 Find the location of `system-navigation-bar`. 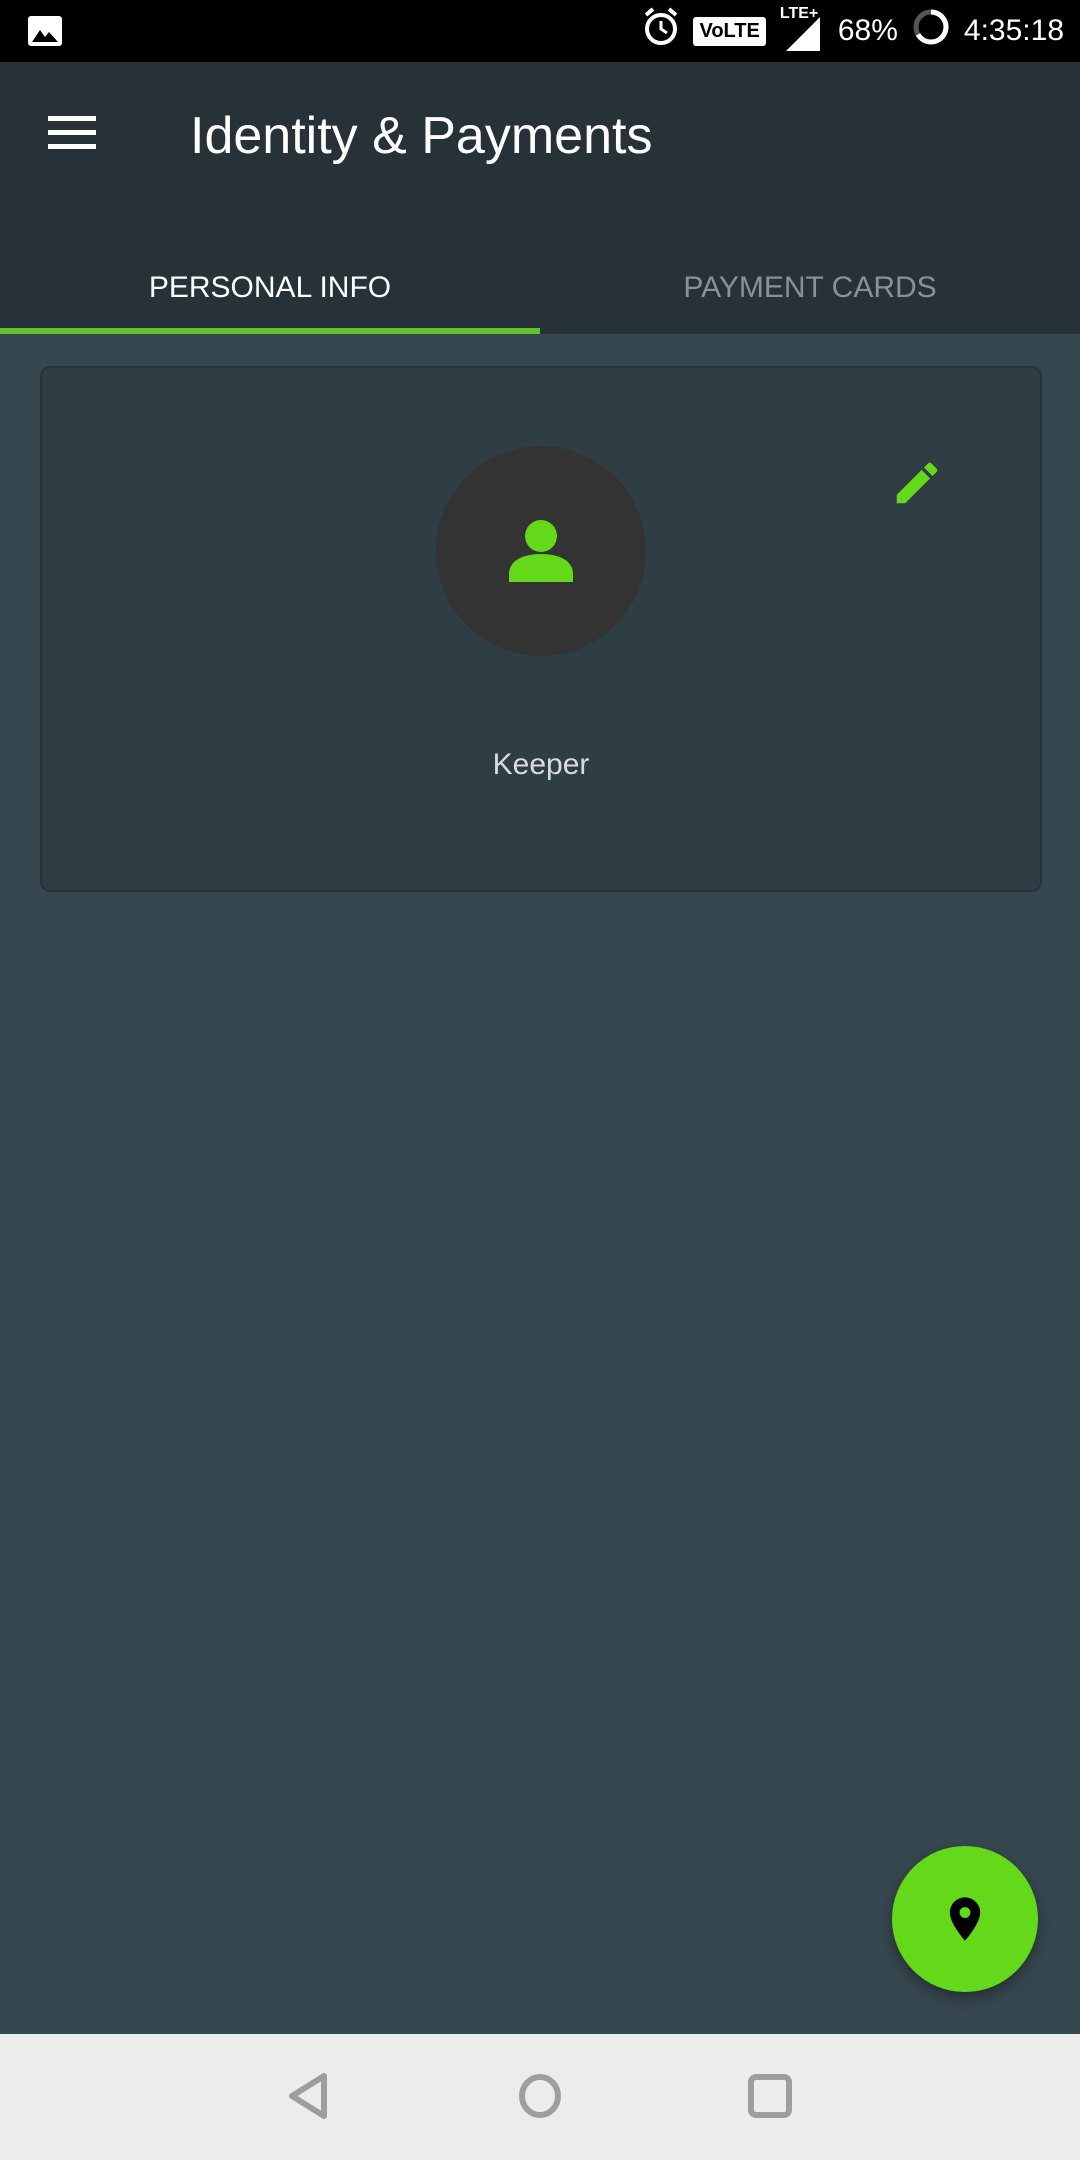

system-navigation-bar is located at coordinates (540, 2097).